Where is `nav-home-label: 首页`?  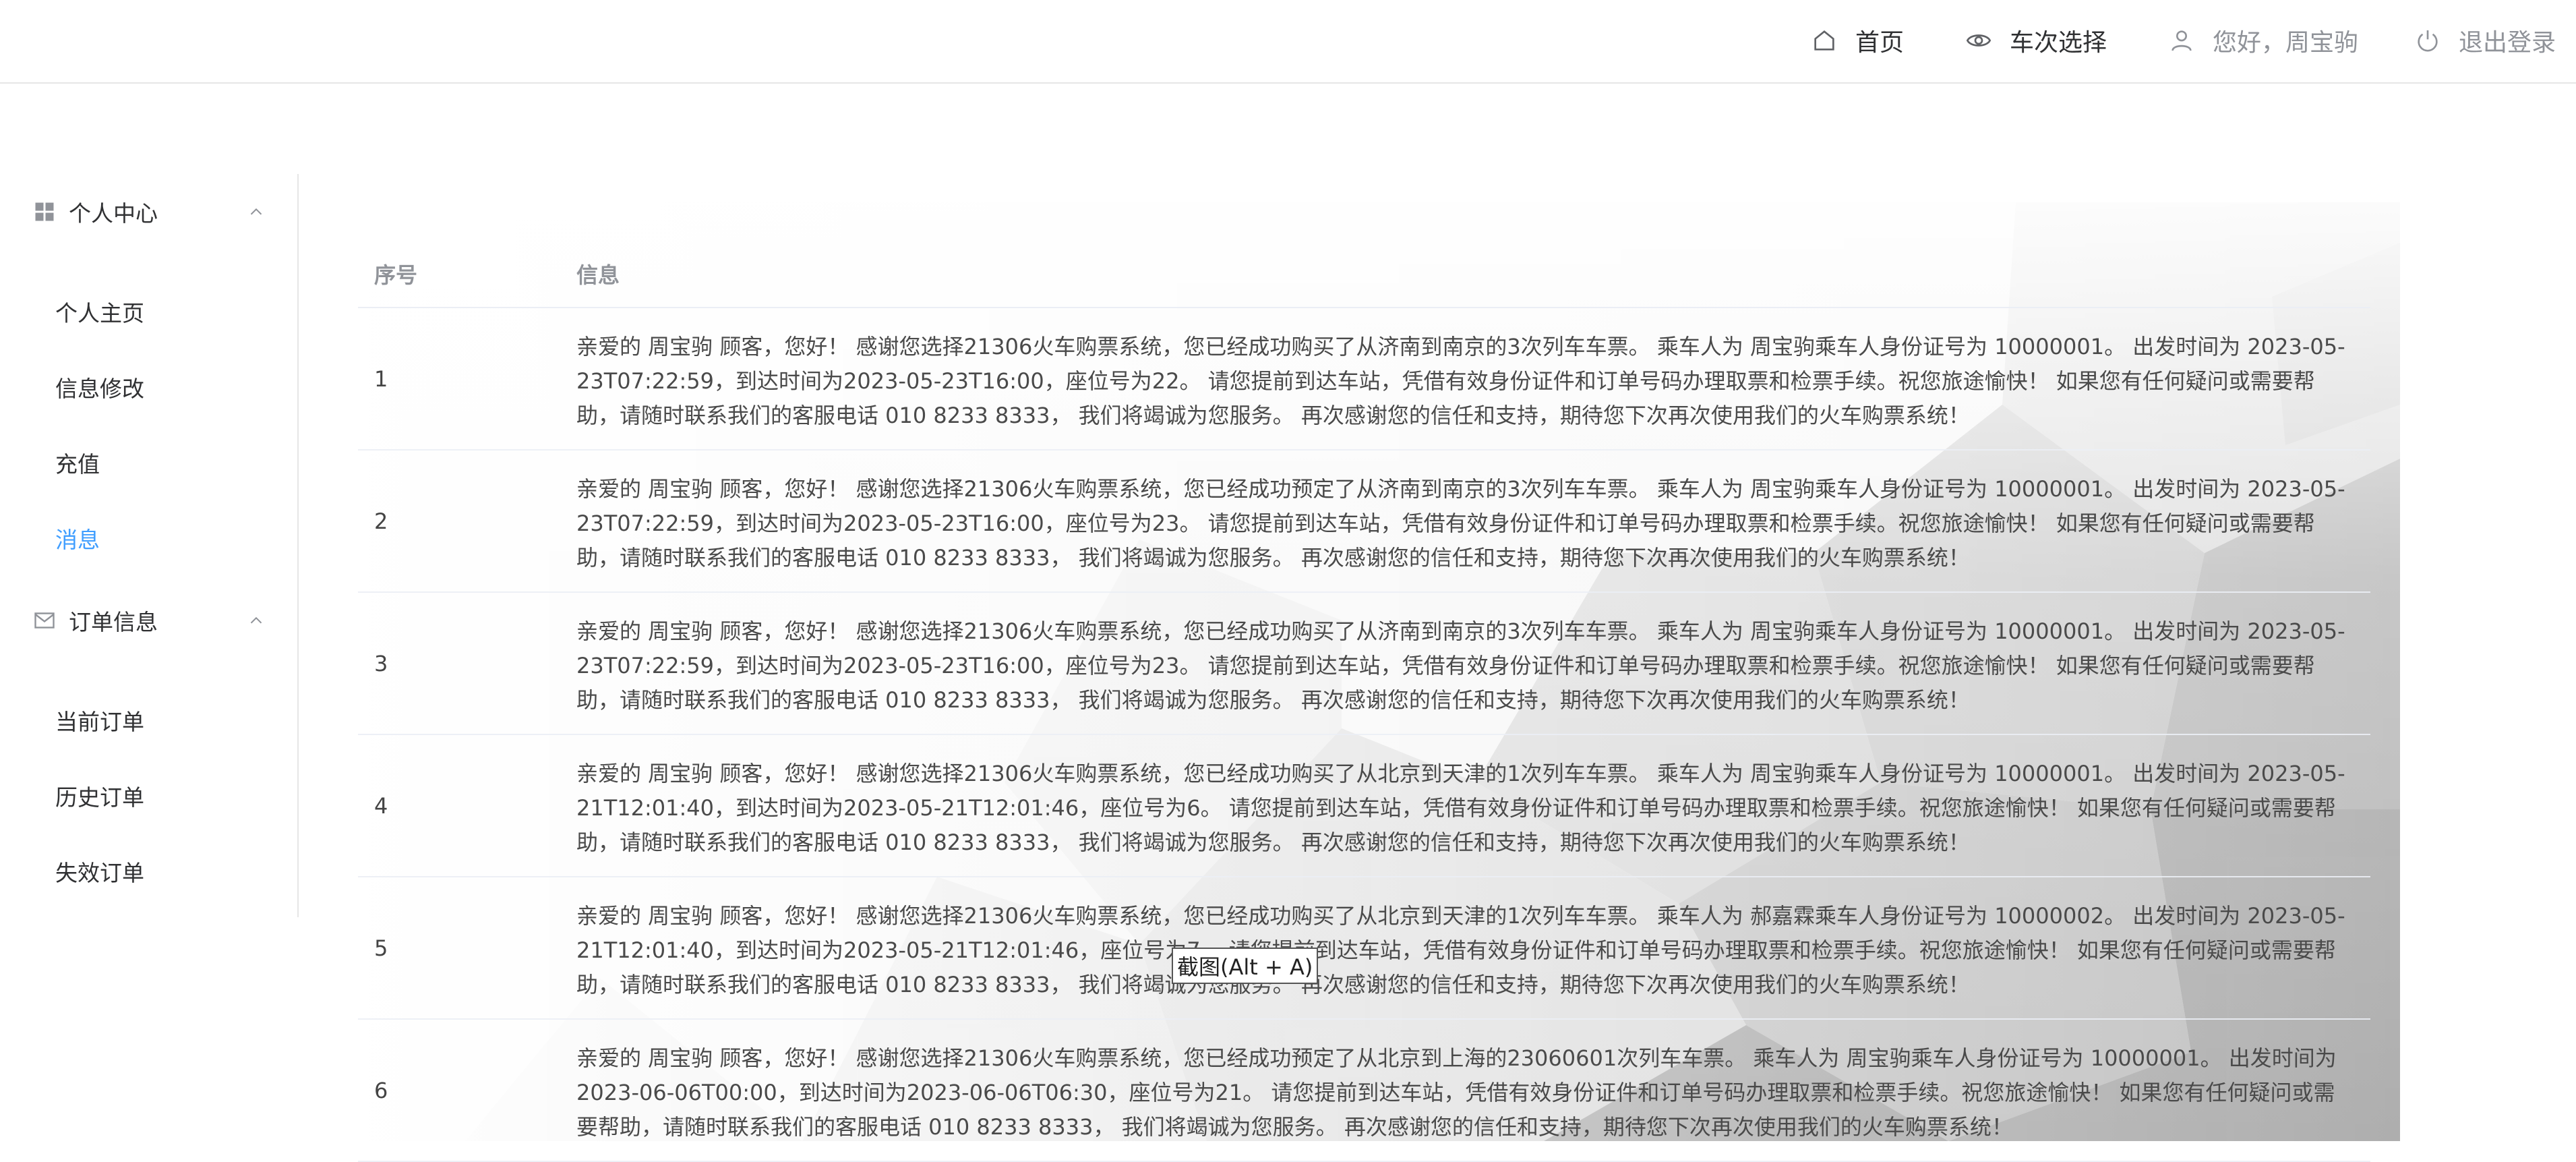 nav-home-label: 首页 is located at coordinates (1880, 43).